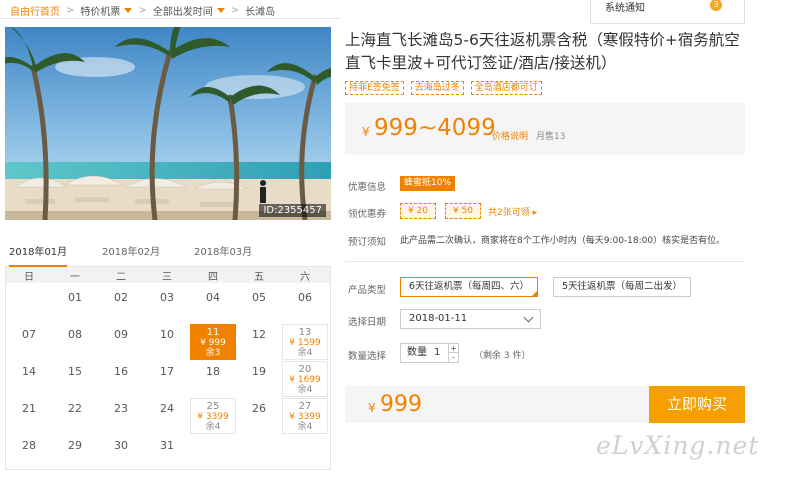 The height and width of the screenshot is (480, 800). I want to click on breadcrumb-divider, so click(170, 18).